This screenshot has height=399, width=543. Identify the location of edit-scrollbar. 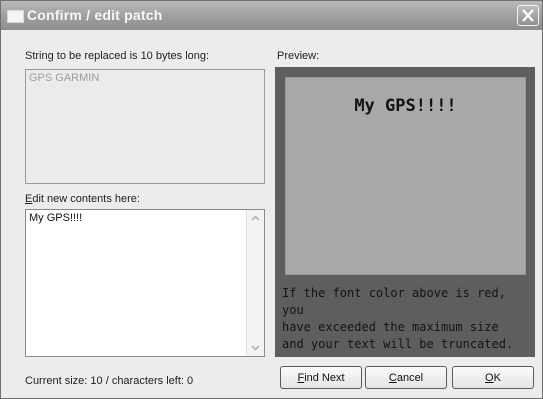
(255, 283).